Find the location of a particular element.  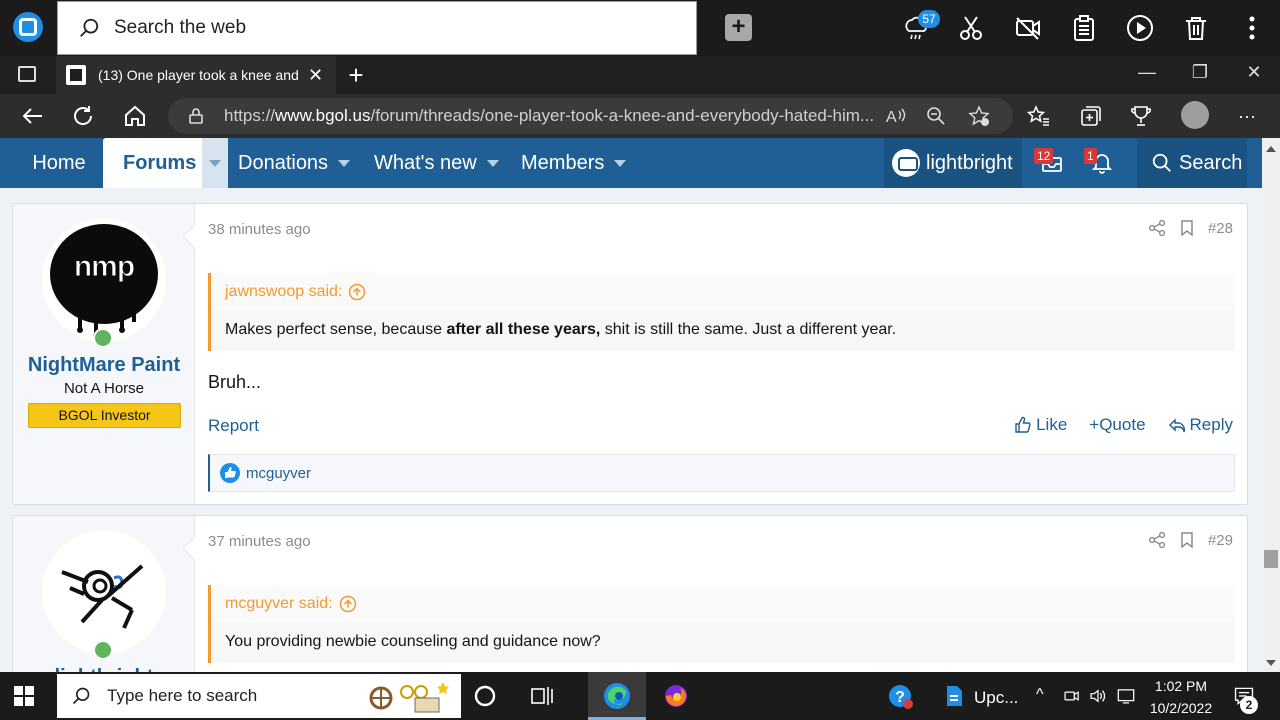

like-button: Like is located at coordinates (1040, 425).